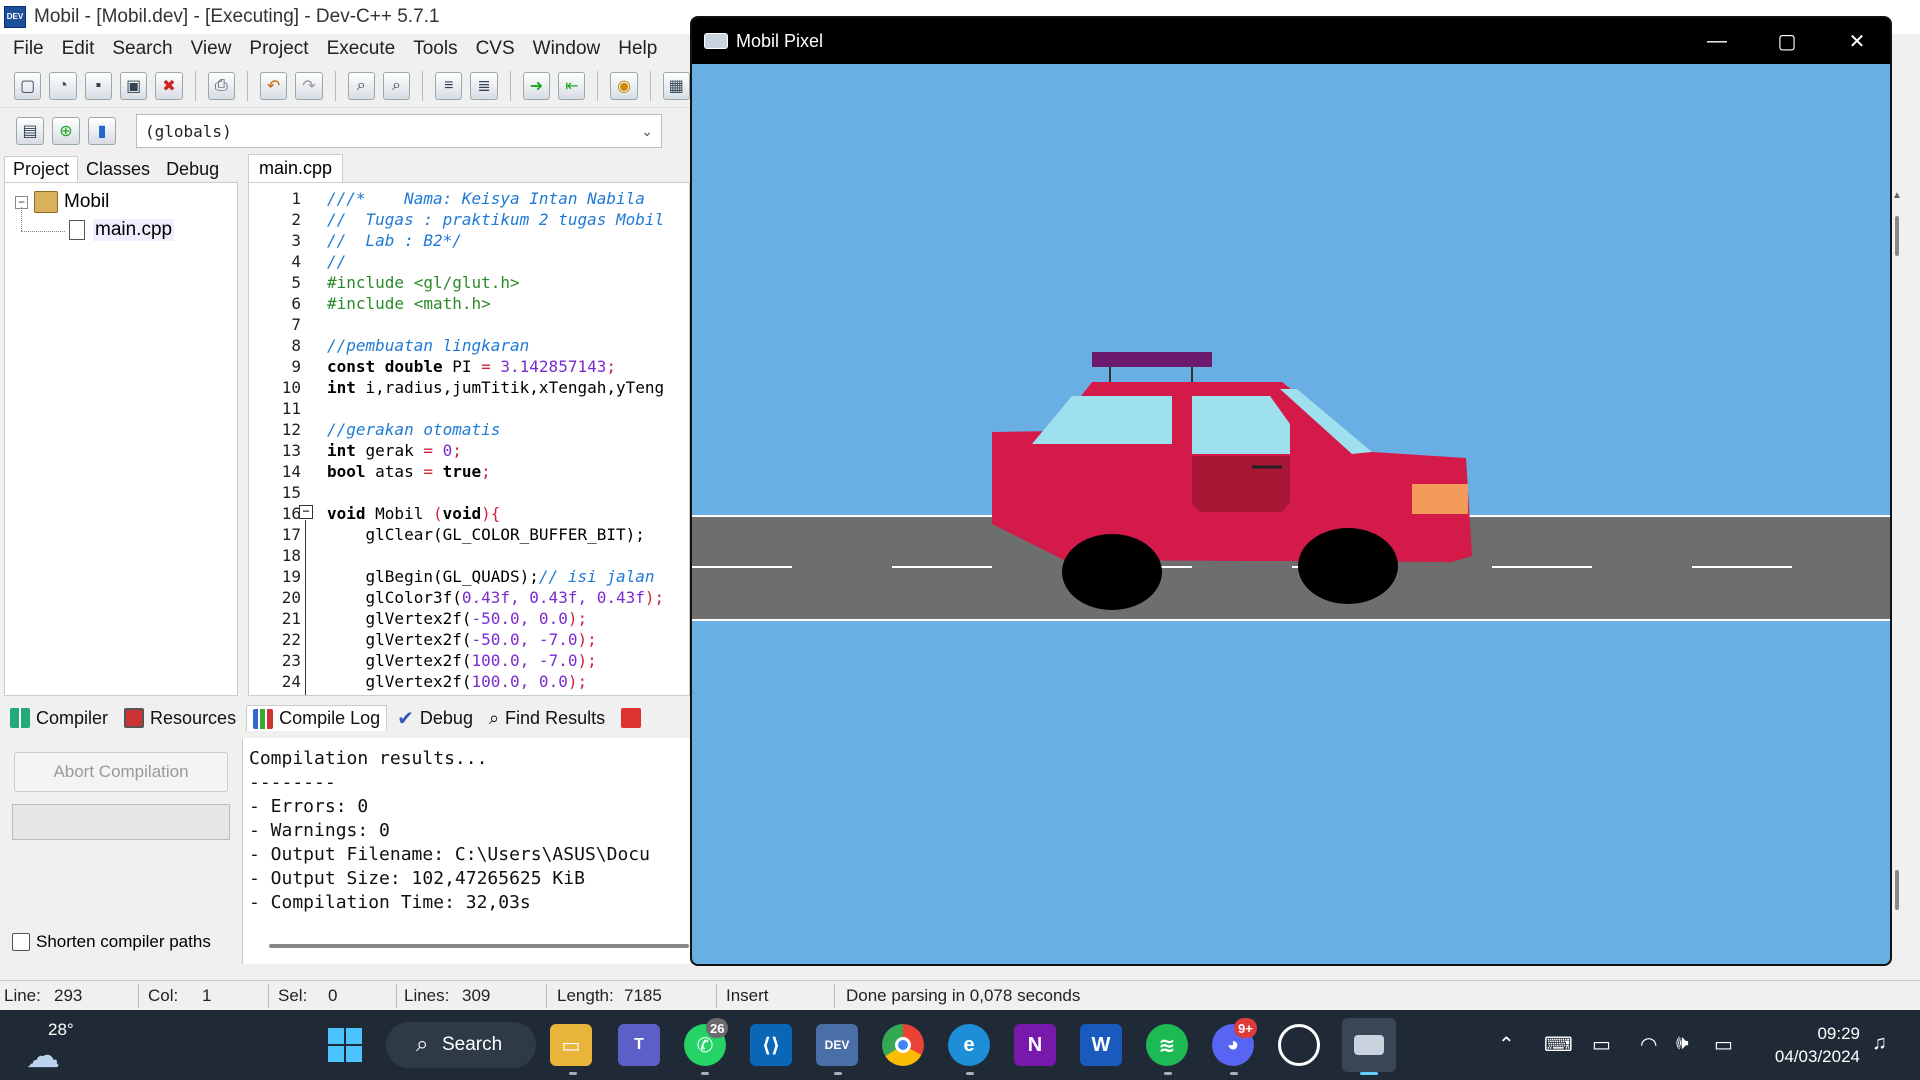  I want to click on spotify-icon: ≋, so click(1167, 1045).